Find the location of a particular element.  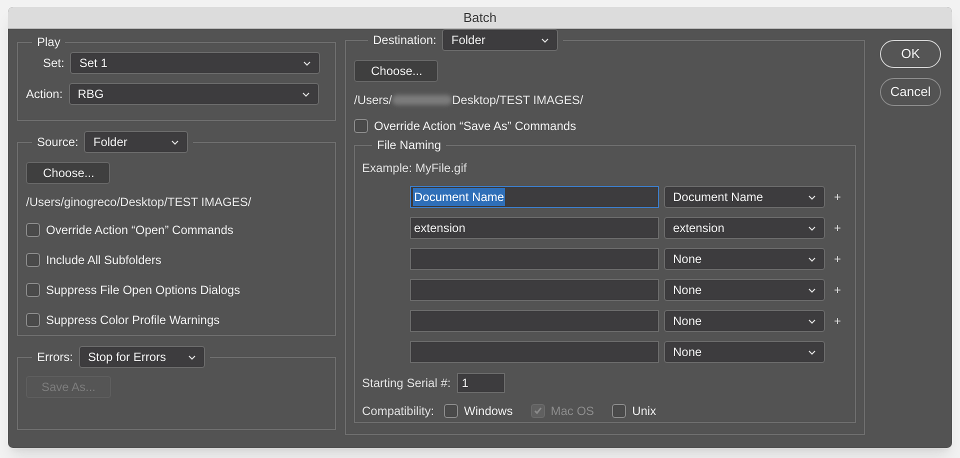

set-label: Set: is located at coordinates (53, 63).